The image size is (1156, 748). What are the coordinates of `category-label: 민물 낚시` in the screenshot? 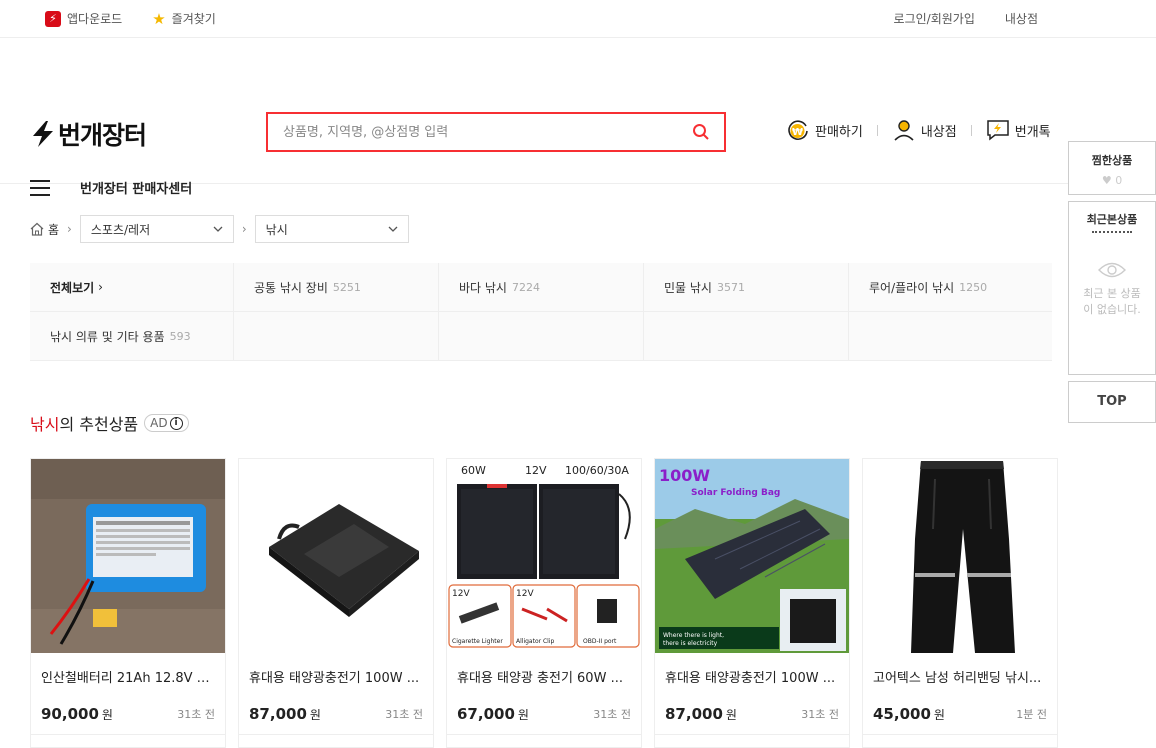 It's located at (688, 287).